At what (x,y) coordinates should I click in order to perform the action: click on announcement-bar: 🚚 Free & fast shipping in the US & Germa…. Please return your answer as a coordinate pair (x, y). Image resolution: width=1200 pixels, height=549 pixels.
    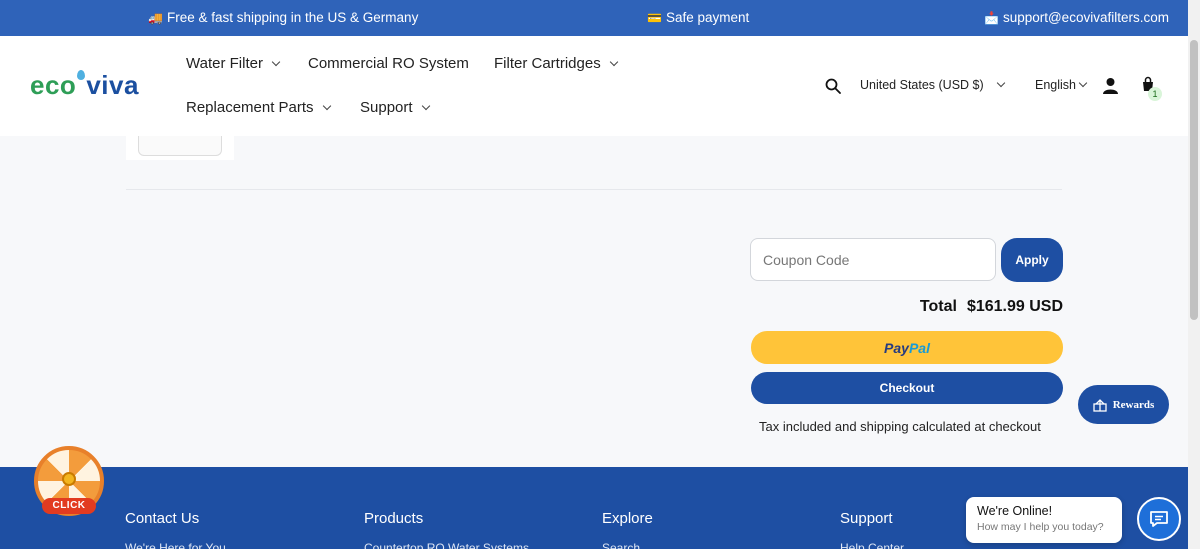
    Looking at the image, I should click on (594, 18).